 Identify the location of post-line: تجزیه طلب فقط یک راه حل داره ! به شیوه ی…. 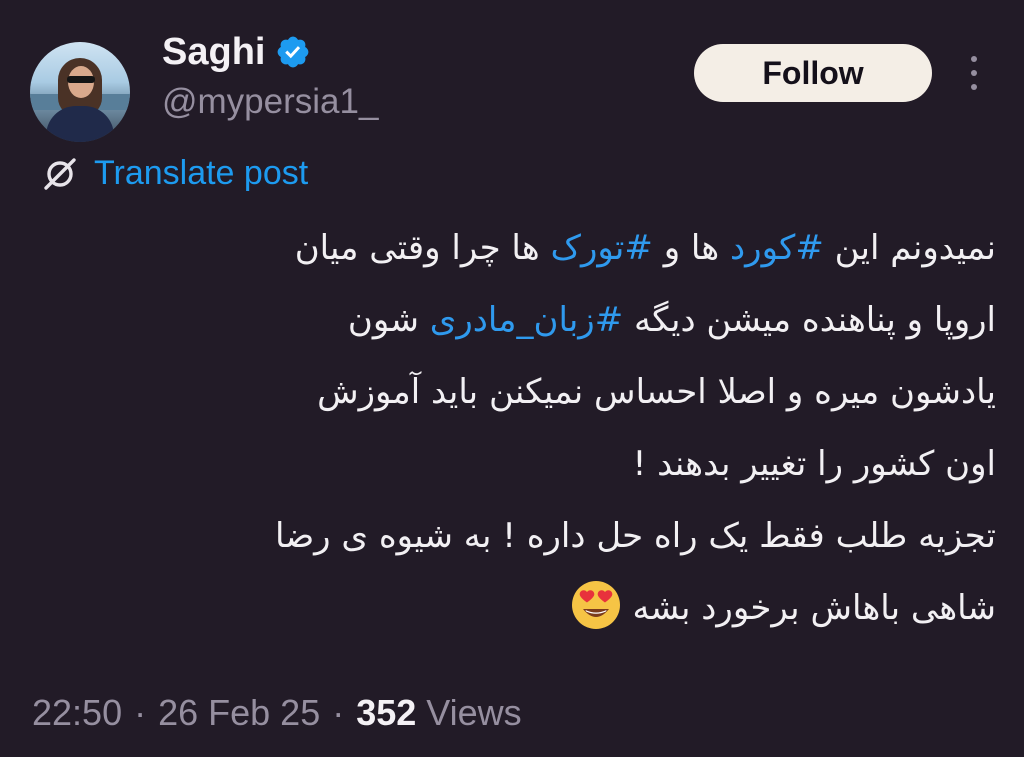
(635, 536).